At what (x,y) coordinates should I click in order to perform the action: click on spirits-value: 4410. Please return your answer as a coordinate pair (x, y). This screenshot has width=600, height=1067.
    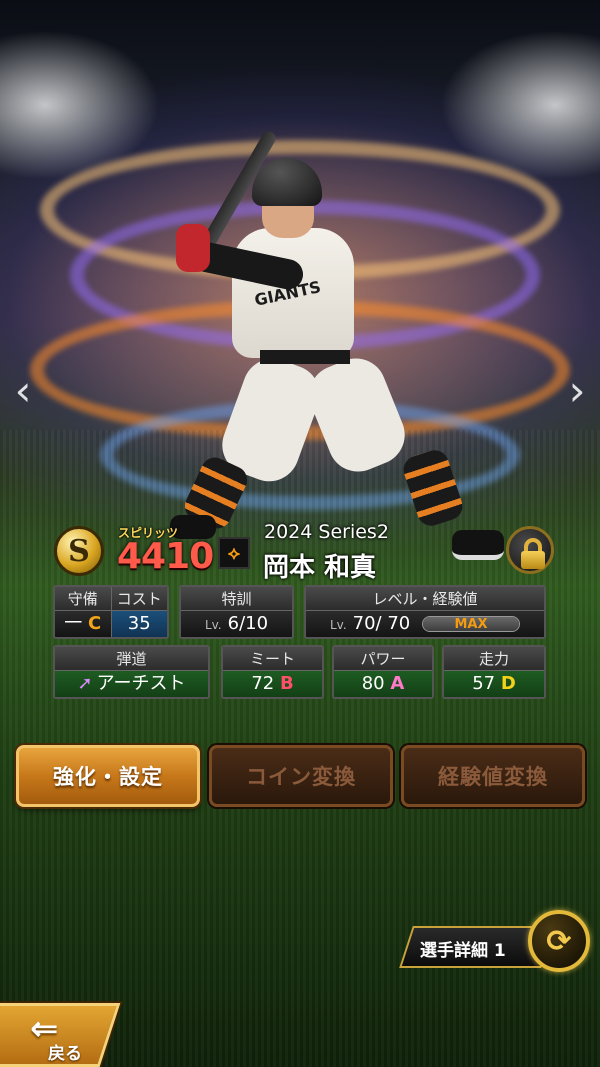
    Looking at the image, I should click on (165, 556).